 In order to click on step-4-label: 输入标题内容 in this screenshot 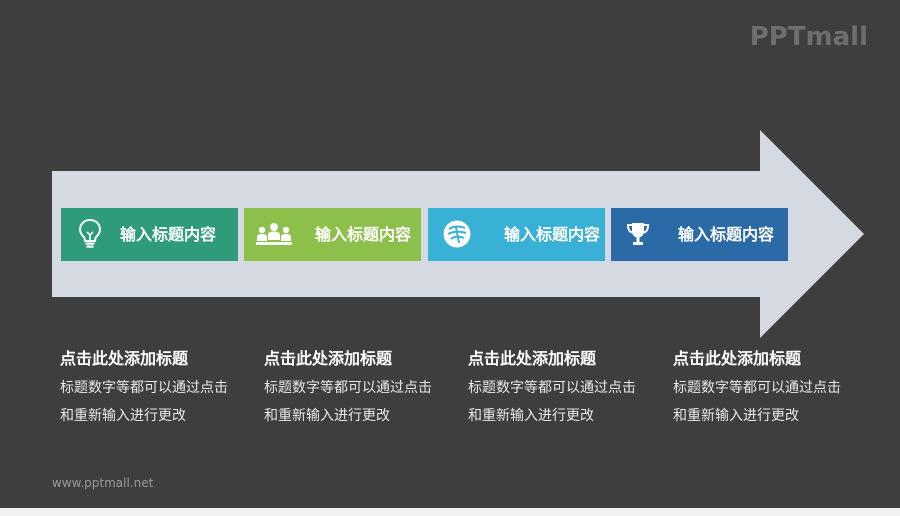, I will do `click(725, 234)`.